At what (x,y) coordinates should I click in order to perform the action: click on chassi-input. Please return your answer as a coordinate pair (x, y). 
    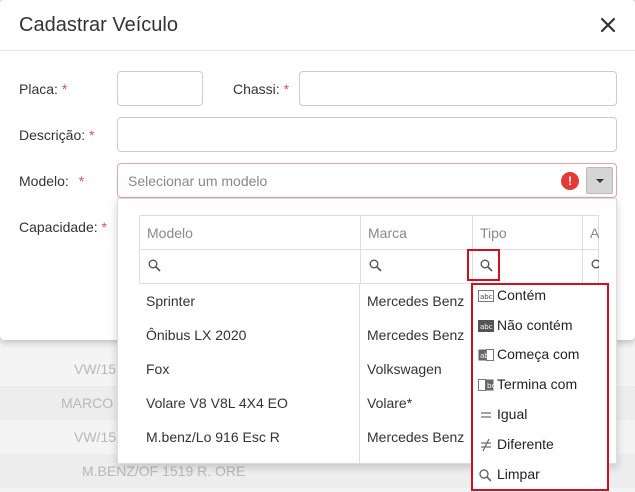
    Looking at the image, I should click on (458, 88).